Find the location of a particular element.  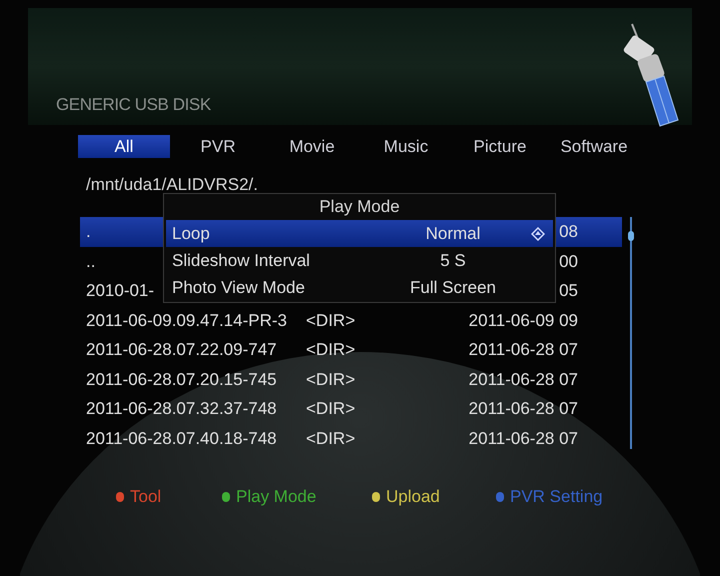

file-name: 2011-06-28.07.22.09-747 is located at coordinates (181, 349).